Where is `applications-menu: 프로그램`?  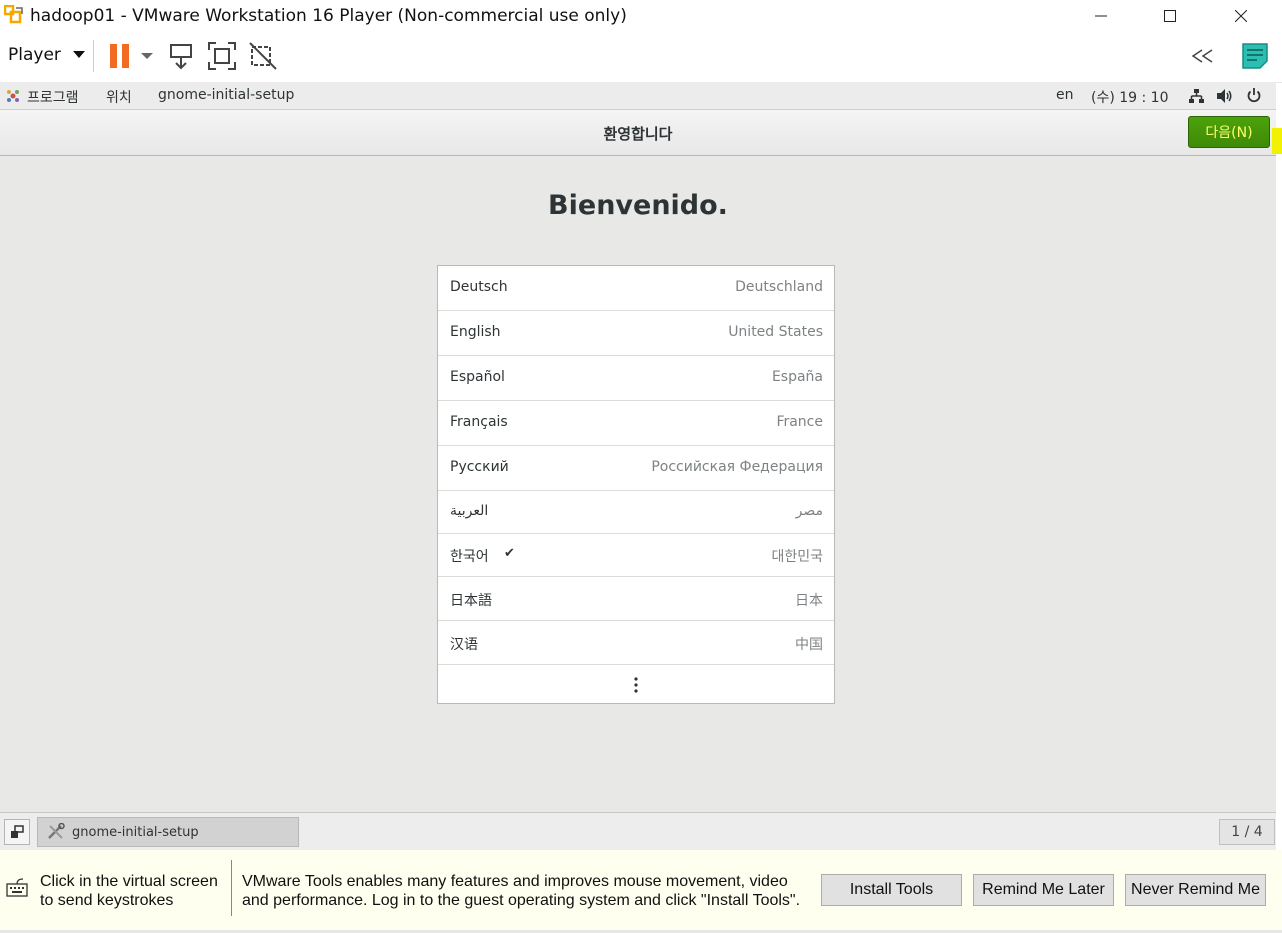
applications-menu: 프로그램 is located at coordinates (53, 97).